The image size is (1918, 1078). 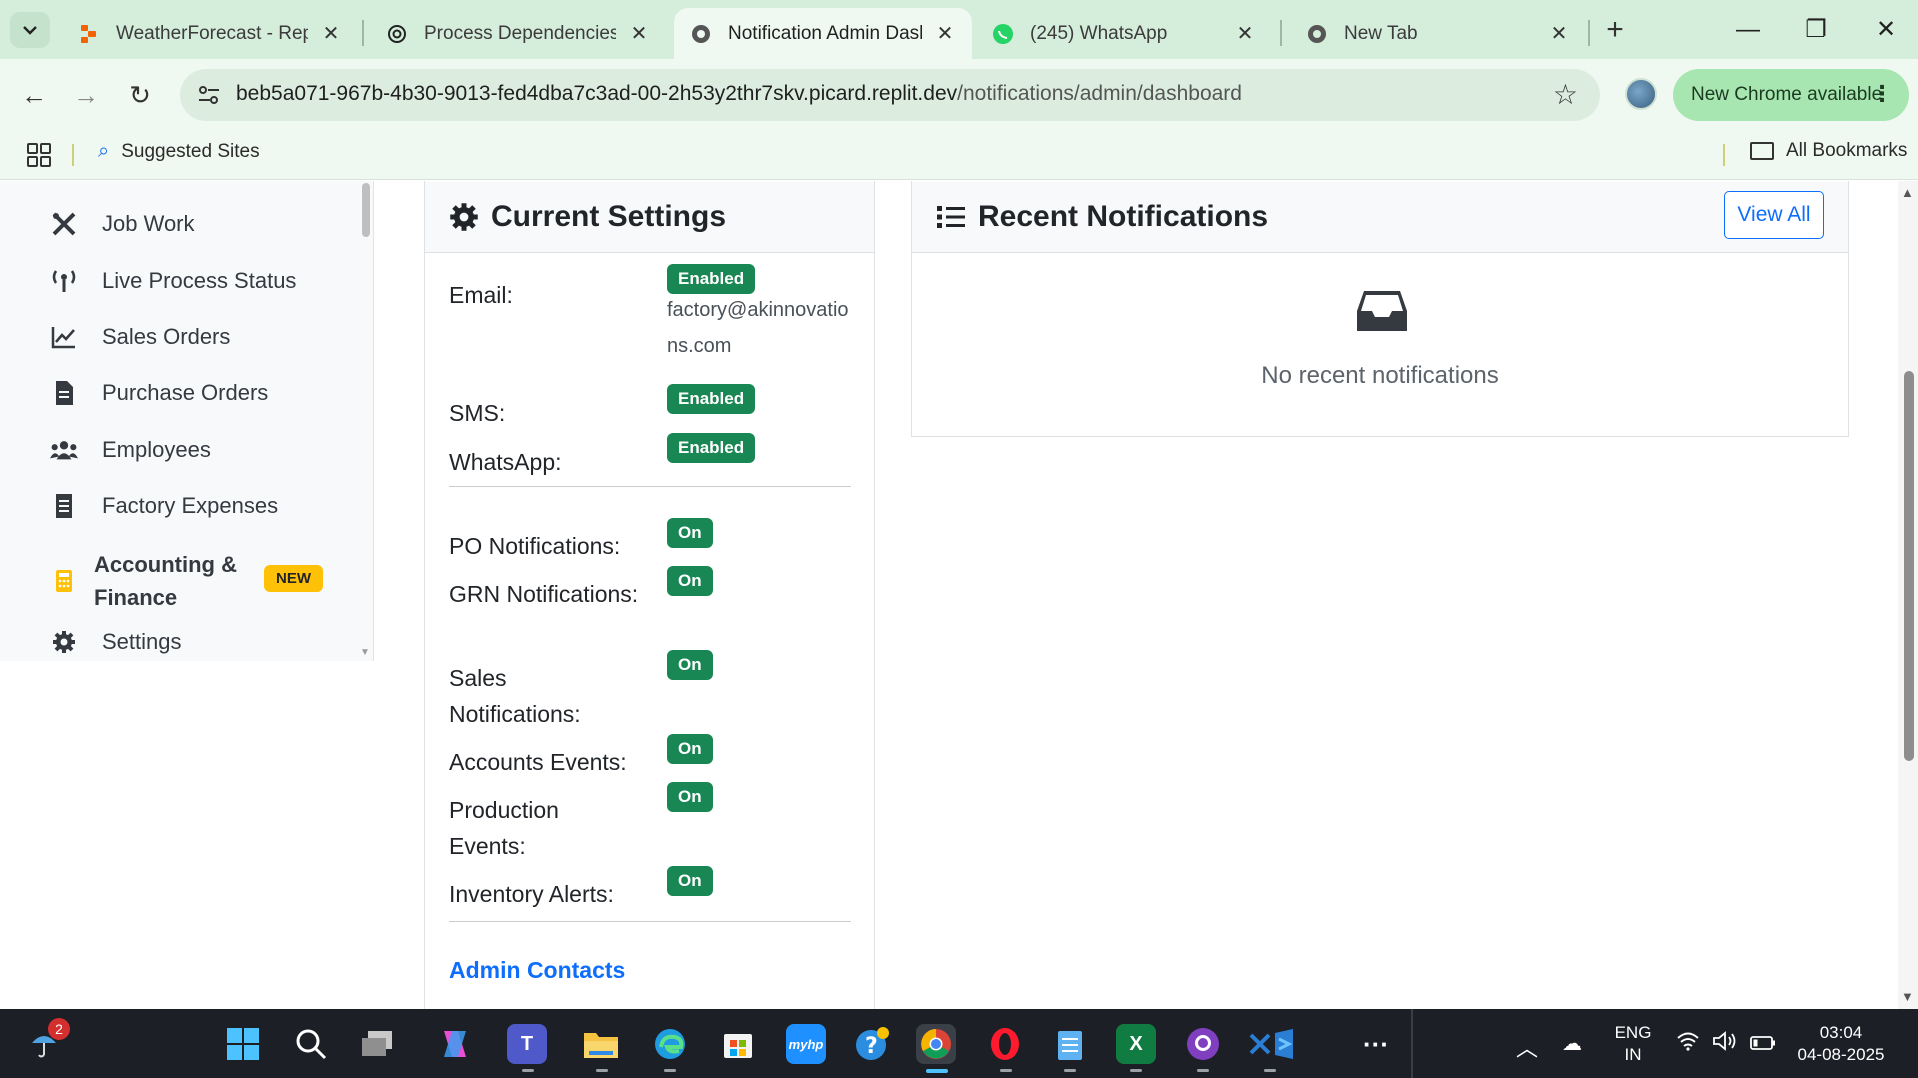 I want to click on sidebar-item-label: Live Process Status, so click(x=199, y=280).